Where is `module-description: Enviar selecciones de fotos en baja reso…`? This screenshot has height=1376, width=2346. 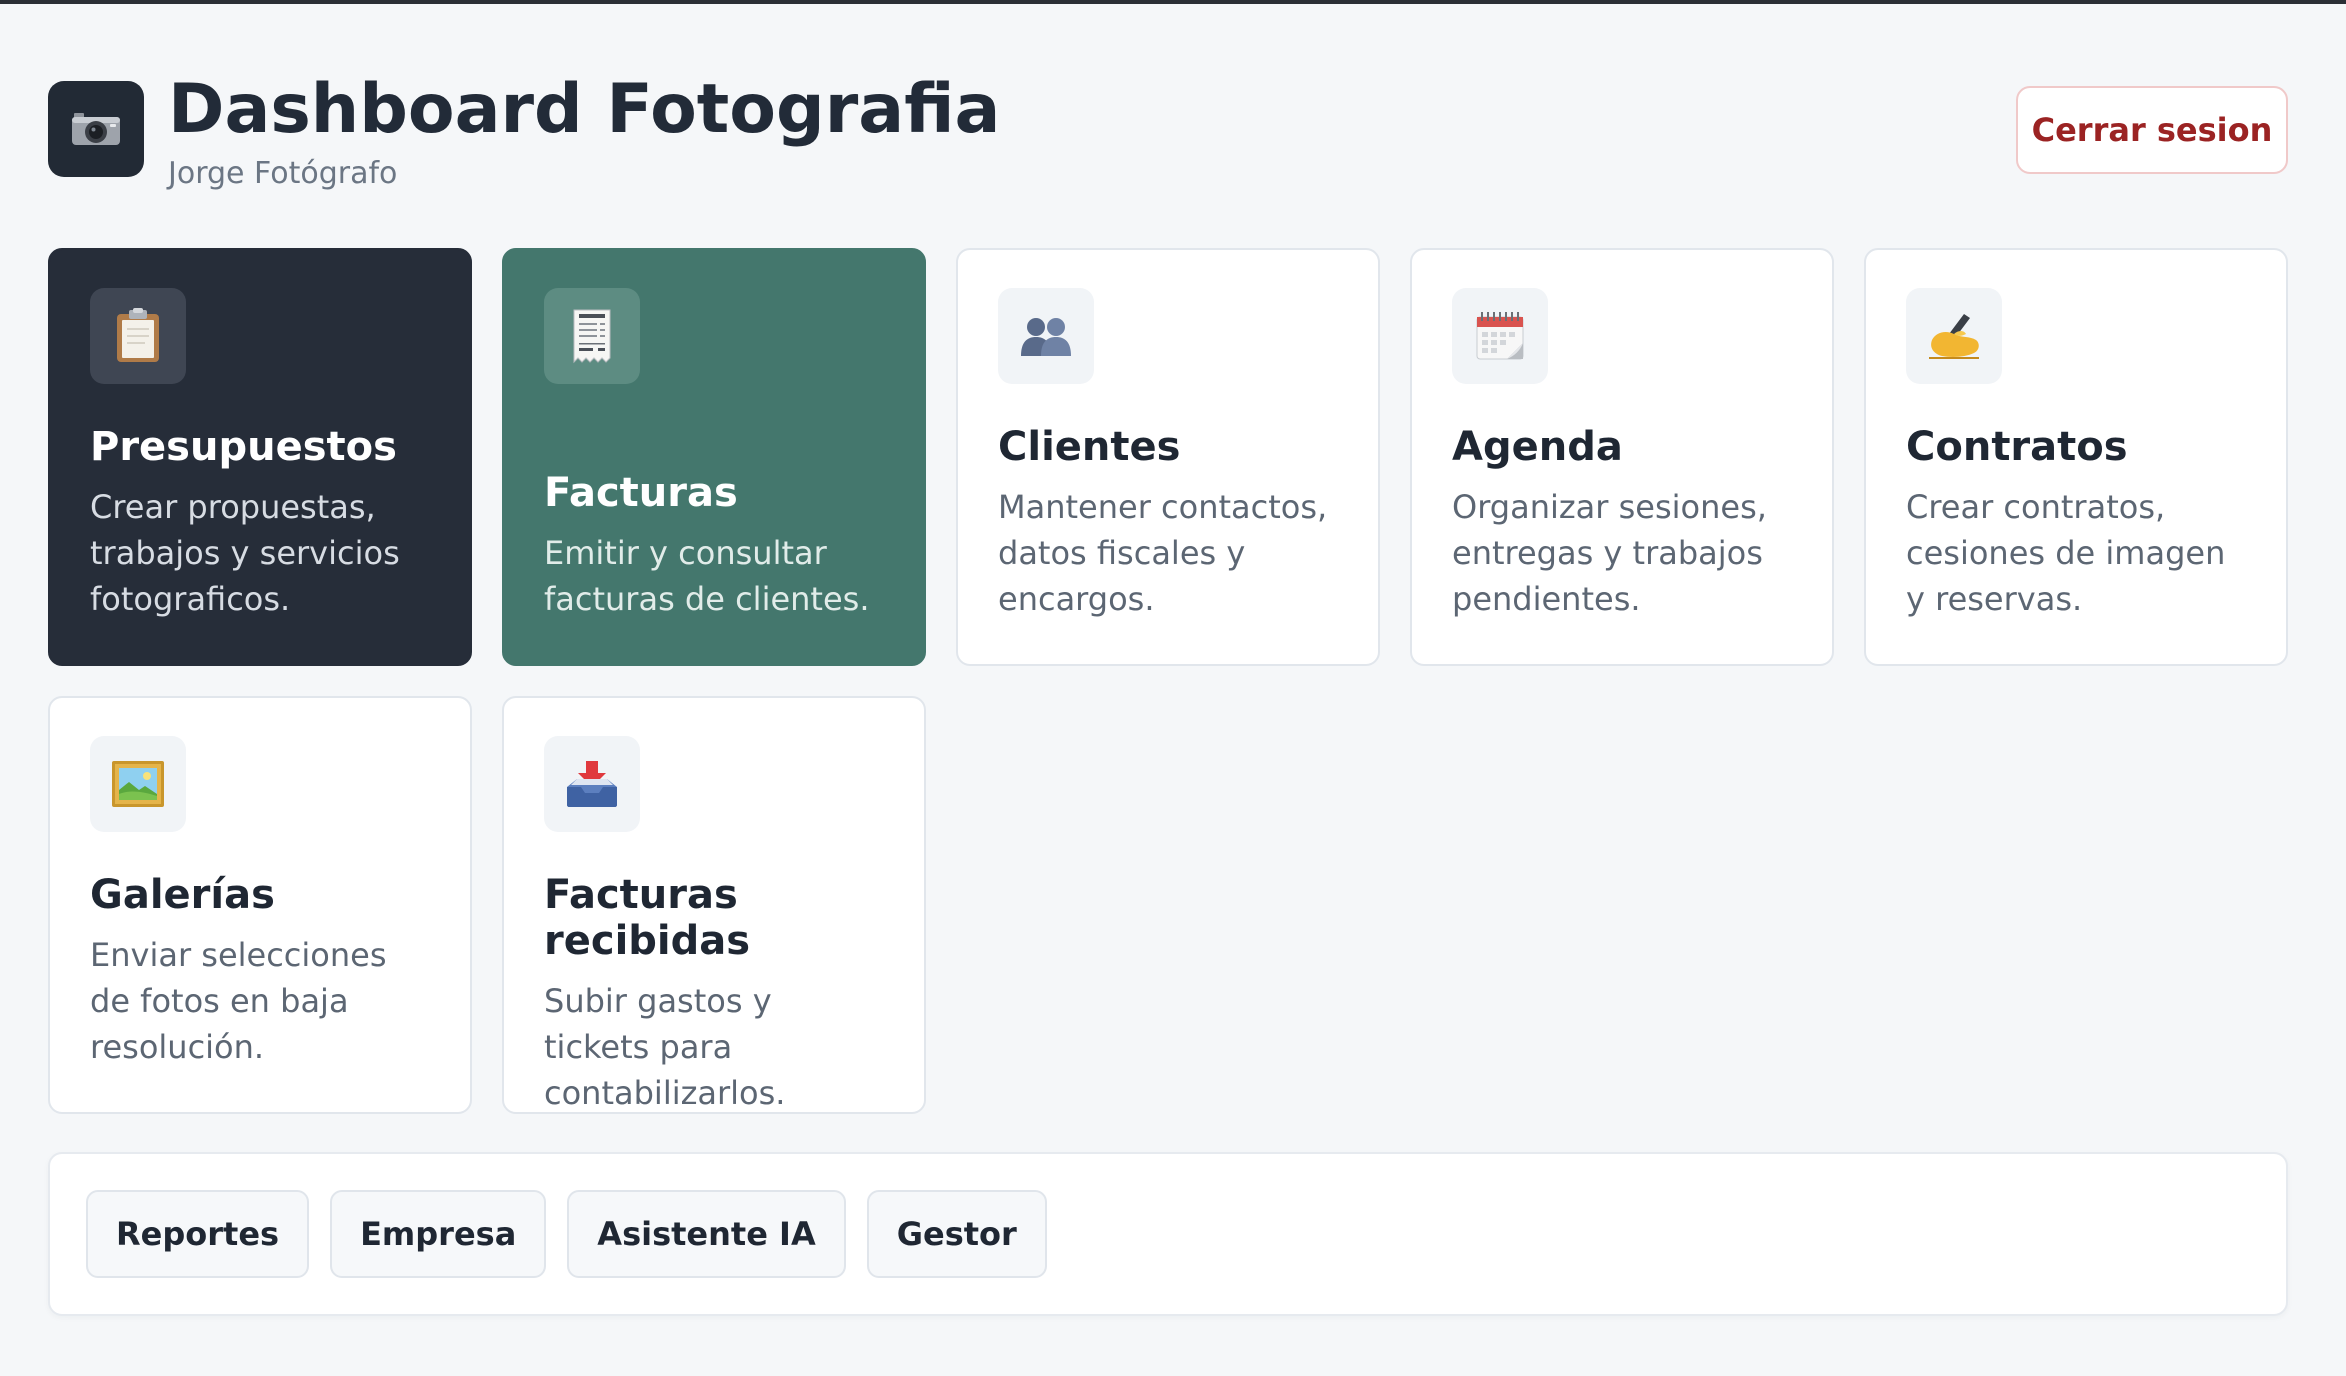 module-description: Enviar selecciones de fotos en baja reso… is located at coordinates (238, 1001).